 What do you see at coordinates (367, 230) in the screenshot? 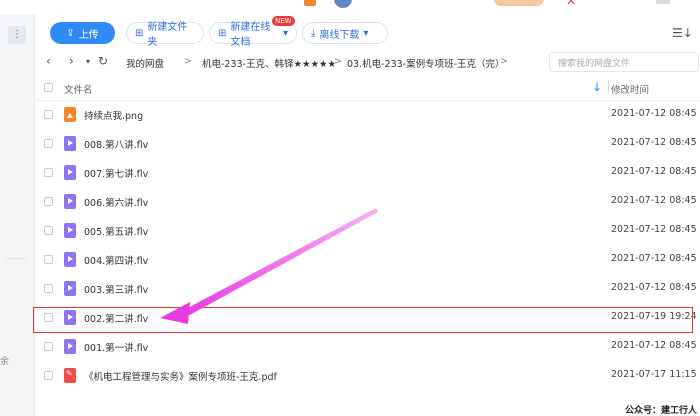
I see `table-row: 005.第五讲.flv 2021-07-12 08:45` at bounding box center [367, 230].